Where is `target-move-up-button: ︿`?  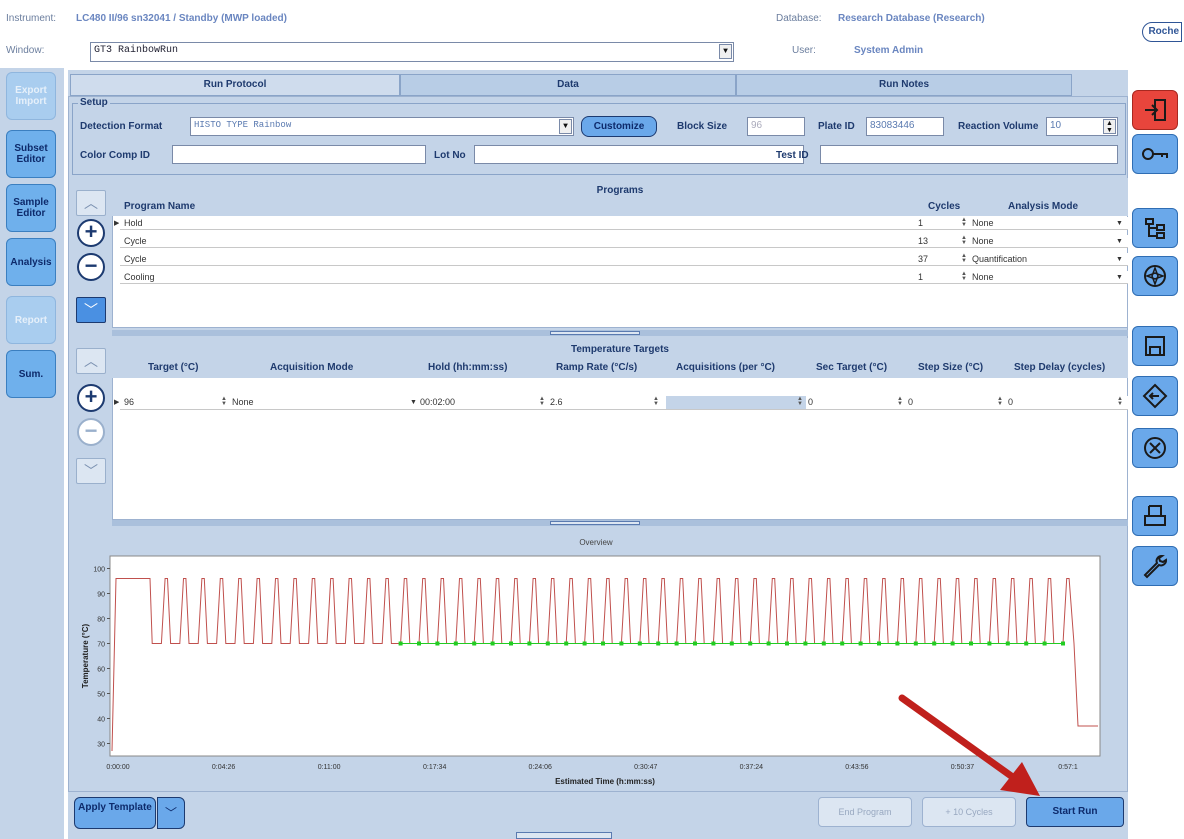
target-move-up-button: ︿ is located at coordinates (91, 361).